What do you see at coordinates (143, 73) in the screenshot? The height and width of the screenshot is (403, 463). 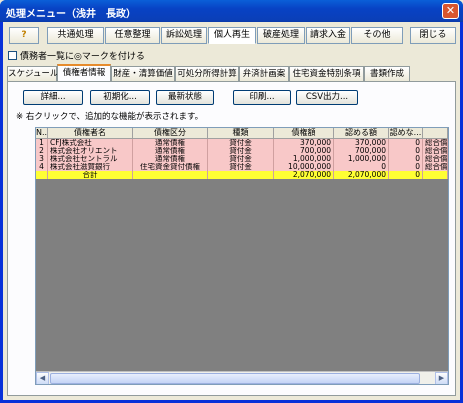 I see `tab-assets: 財産・清算価値` at bounding box center [143, 73].